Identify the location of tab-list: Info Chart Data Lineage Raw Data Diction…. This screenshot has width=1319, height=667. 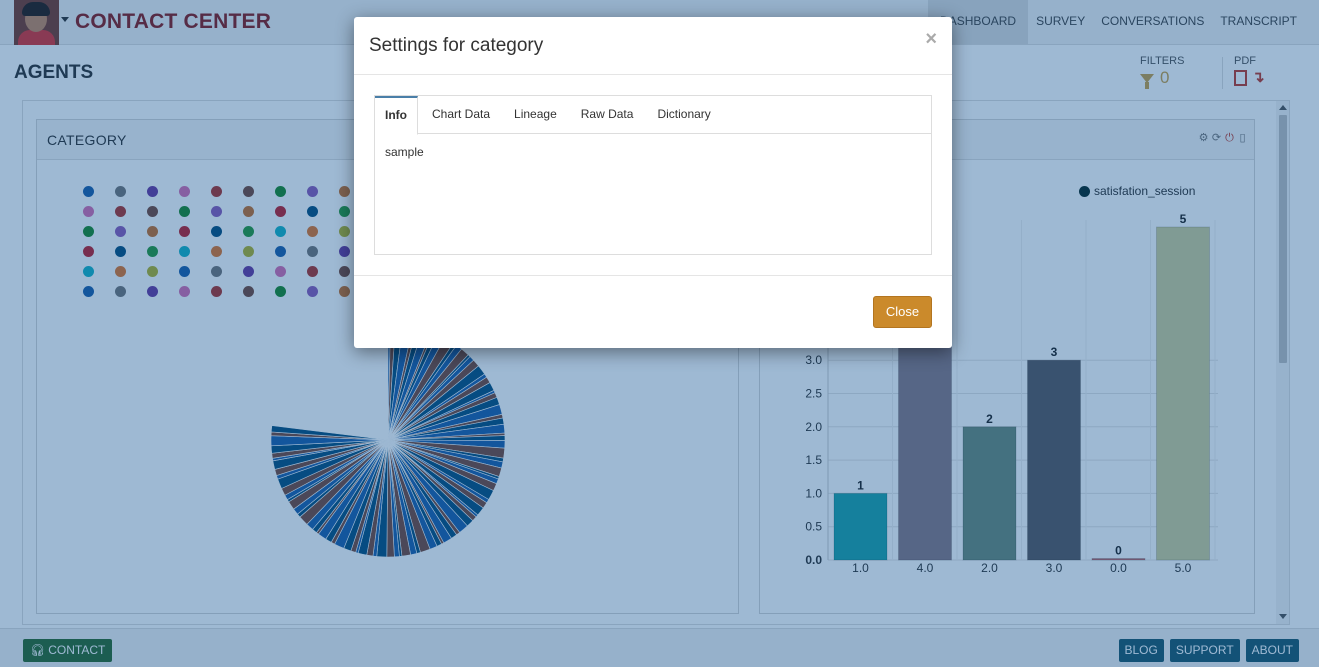
(653, 115).